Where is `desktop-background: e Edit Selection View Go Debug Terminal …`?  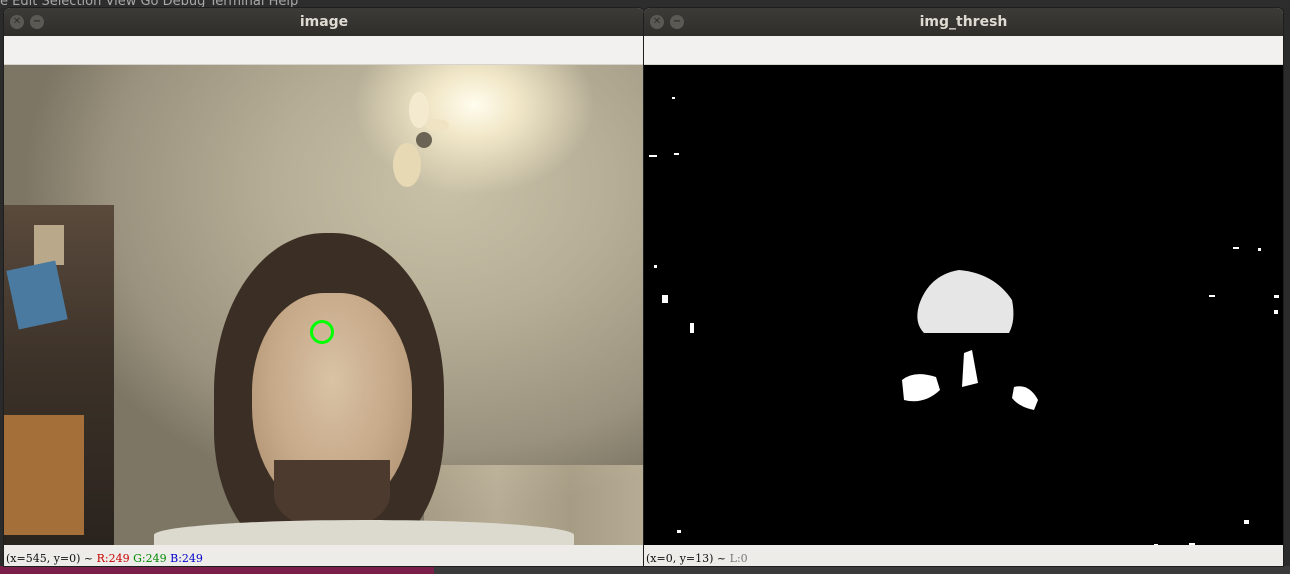 desktop-background: e Edit Selection View Go Debug Terminal … is located at coordinates (645, 4).